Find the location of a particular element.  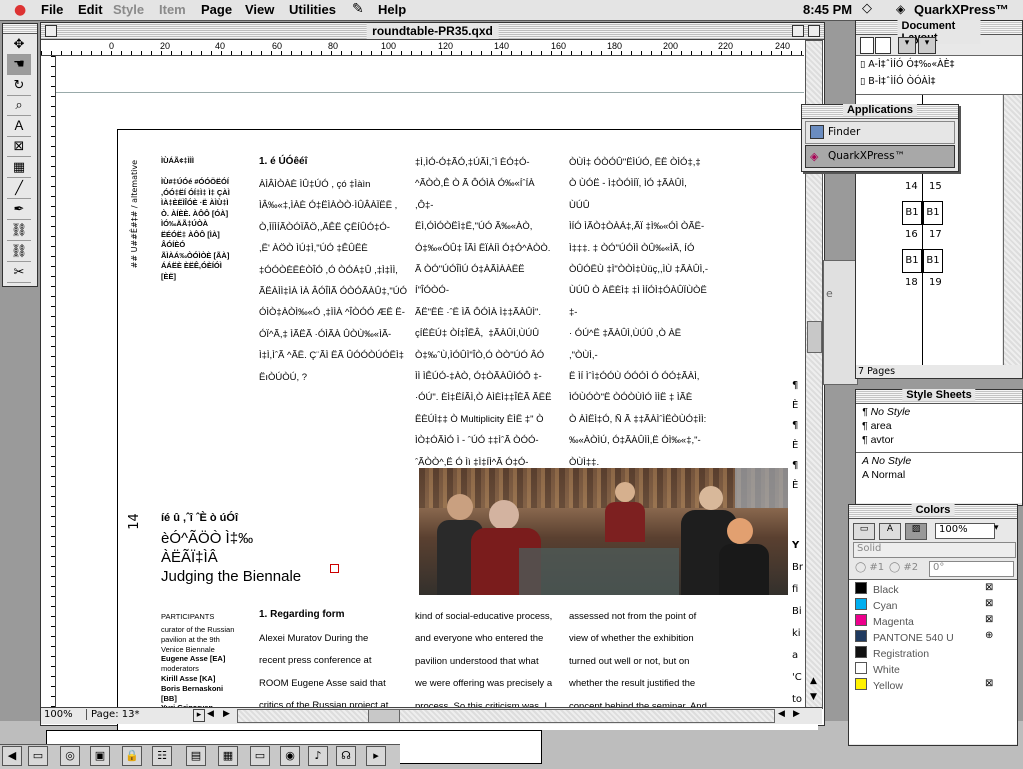

sound-strip-icon: ♪ is located at coordinates (318, 756).